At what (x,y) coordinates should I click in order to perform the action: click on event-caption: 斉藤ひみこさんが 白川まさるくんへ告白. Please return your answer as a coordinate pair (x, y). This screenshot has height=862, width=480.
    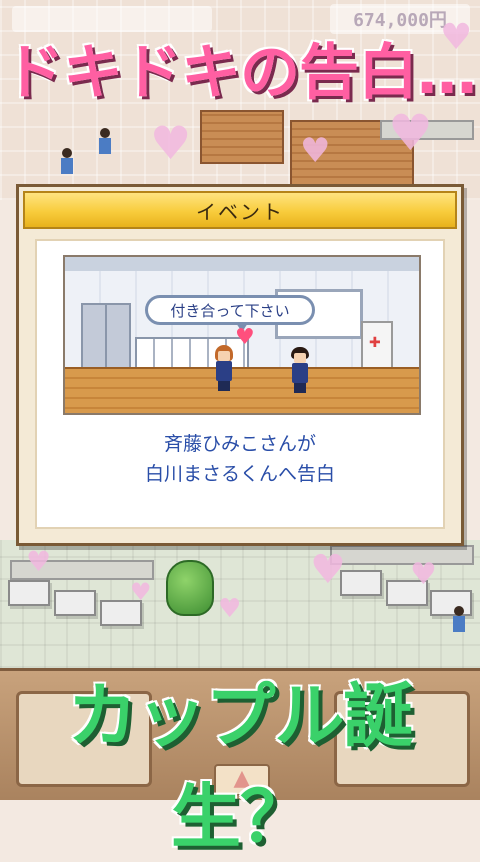
    Looking at the image, I should click on (240, 459).